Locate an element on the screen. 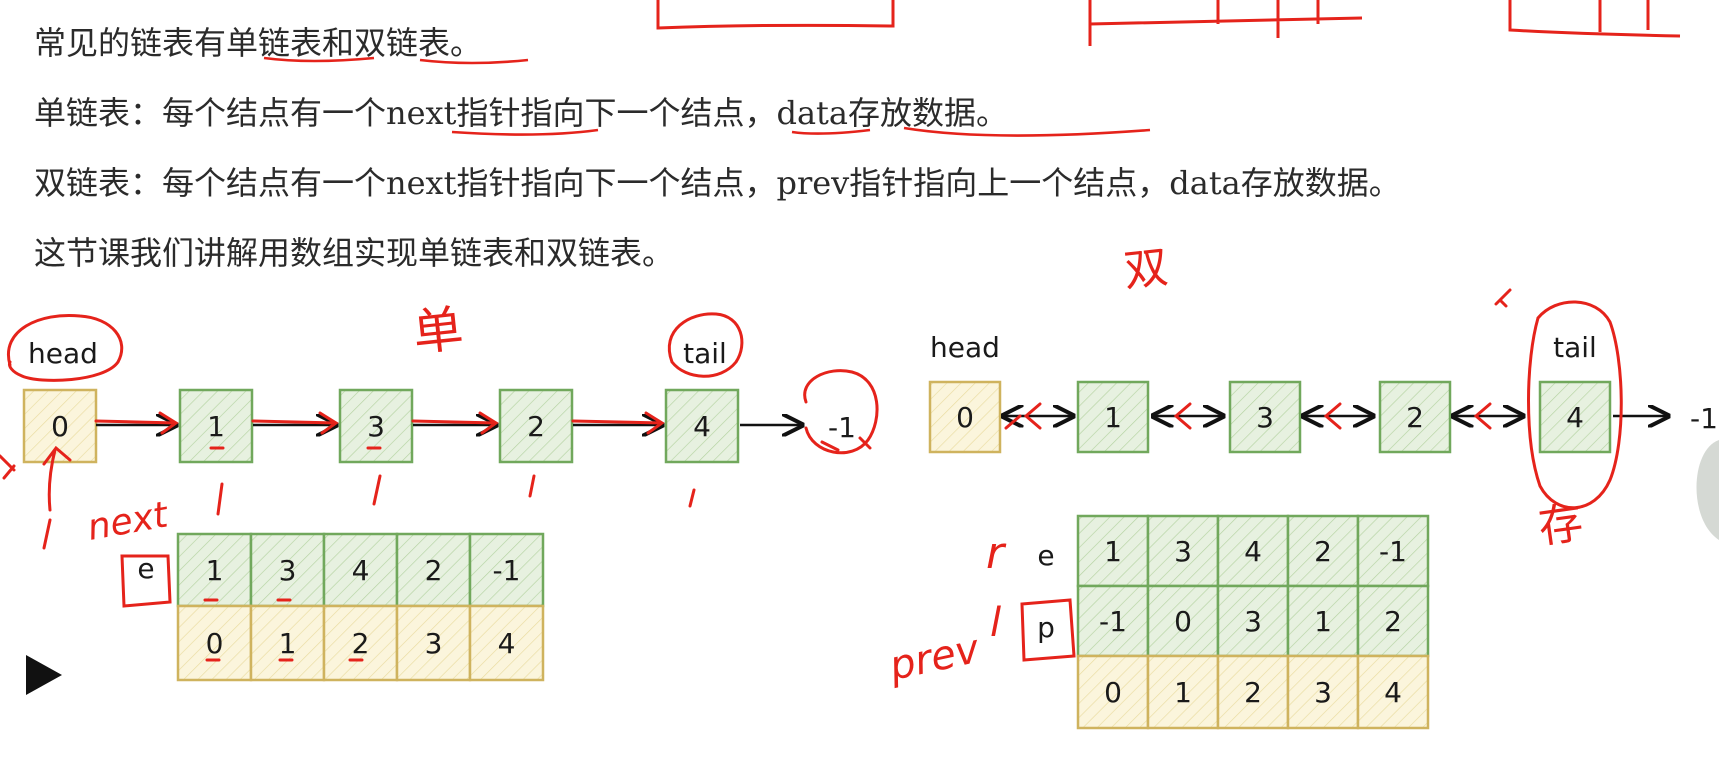 The width and height of the screenshot is (1719, 779). double-p-cell: 3 is located at coordinates (1253, 621).